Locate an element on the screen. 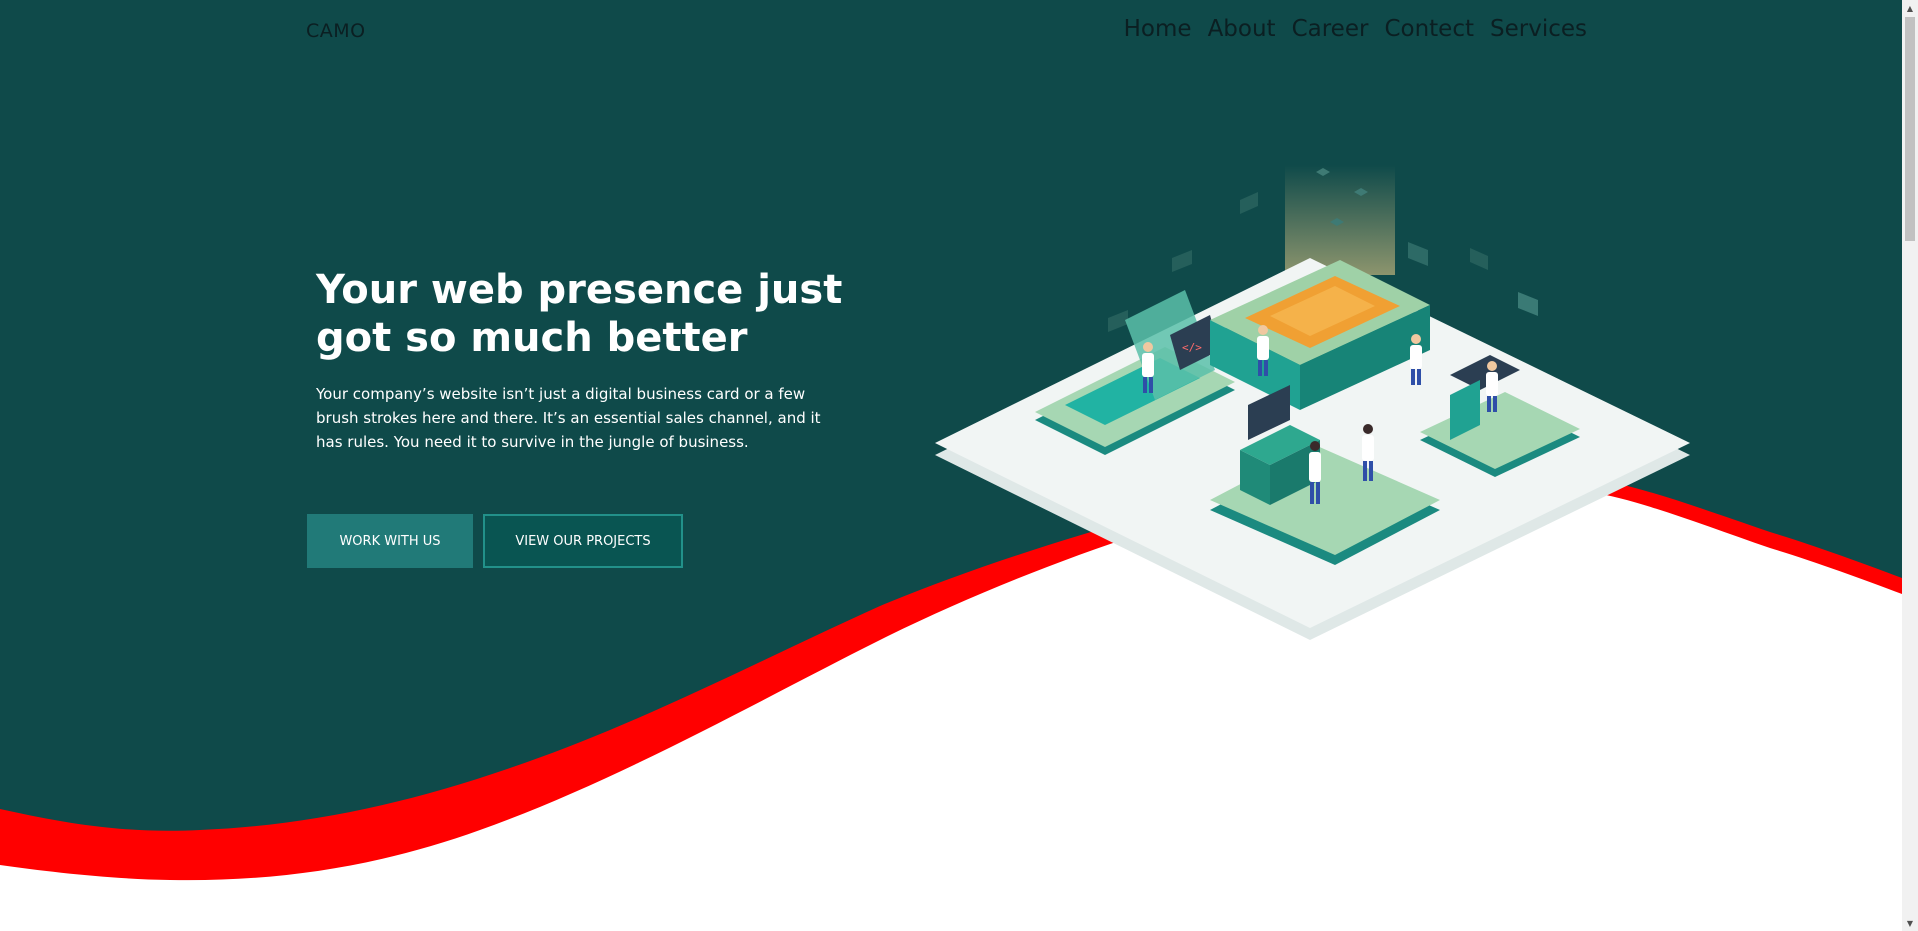  work-with-us-button: WORK WITH US is located at coordinates (390, 541).